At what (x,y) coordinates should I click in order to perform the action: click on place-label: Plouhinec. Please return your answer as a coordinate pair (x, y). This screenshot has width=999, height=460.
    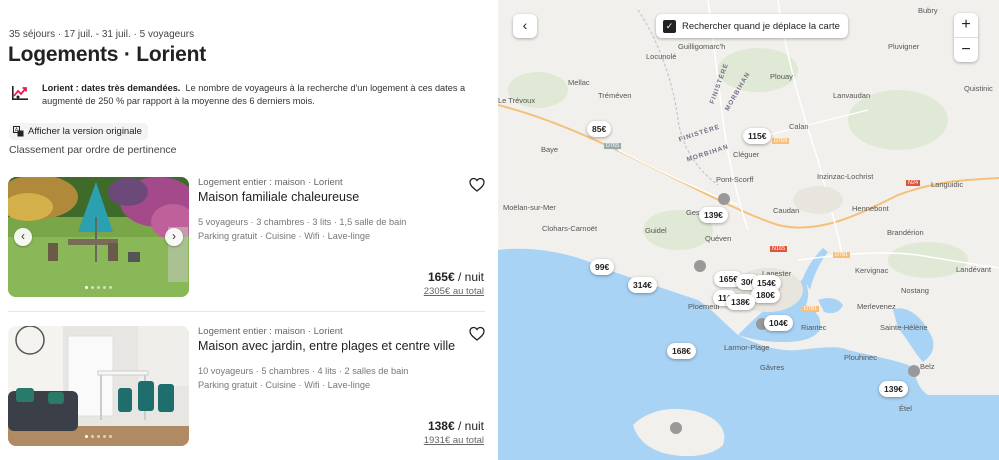
    Looking at the image, I should click on (860, 357).